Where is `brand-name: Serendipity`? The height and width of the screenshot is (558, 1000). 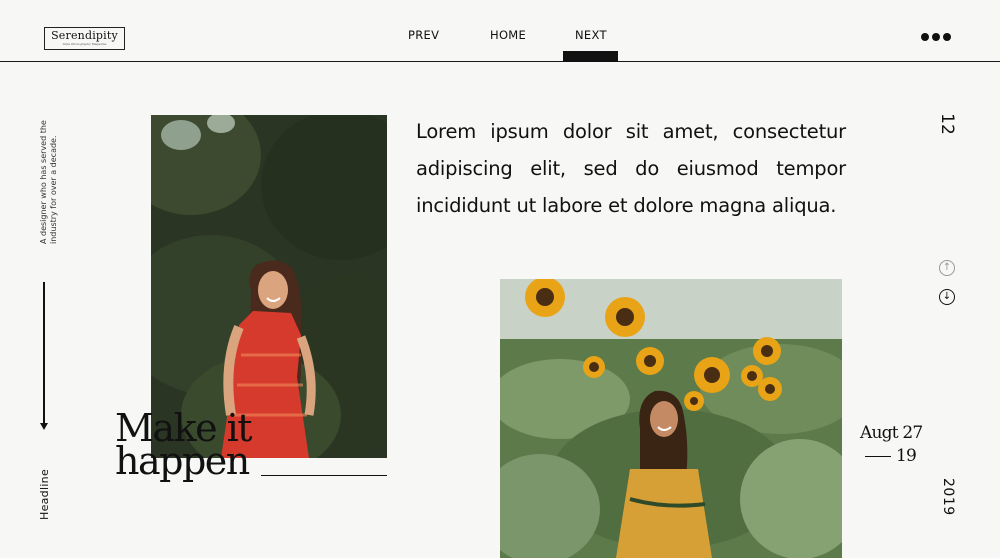
brand-name: Serendipity is located at coordinates (84, 35).